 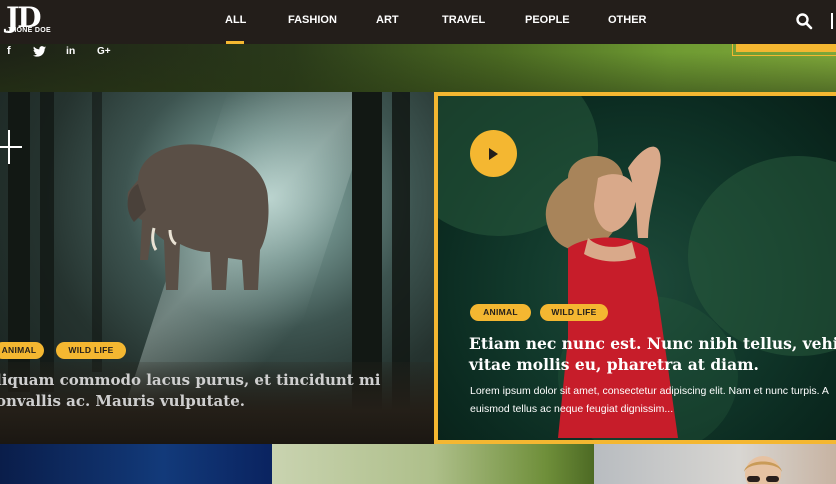 I want to click on nav-item-other: OTHER, so click(x=627, y=20).